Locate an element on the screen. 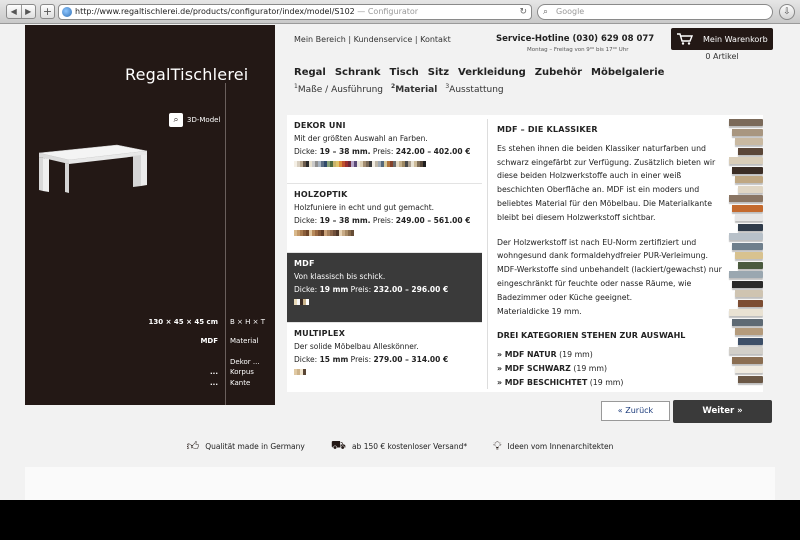 Image resolution: width=800 pixels, height=540 pixels. add-bookmark-button: + is located at coordinates (47, 11).